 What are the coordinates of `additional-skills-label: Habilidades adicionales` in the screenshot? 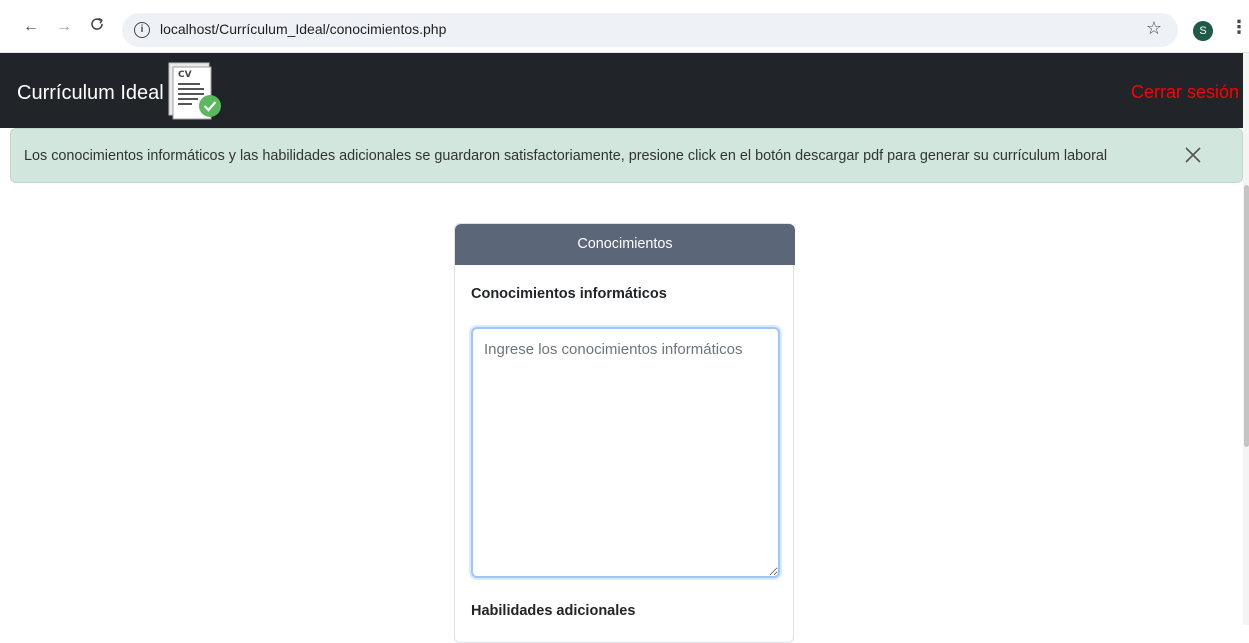 It's located at (553, 611).